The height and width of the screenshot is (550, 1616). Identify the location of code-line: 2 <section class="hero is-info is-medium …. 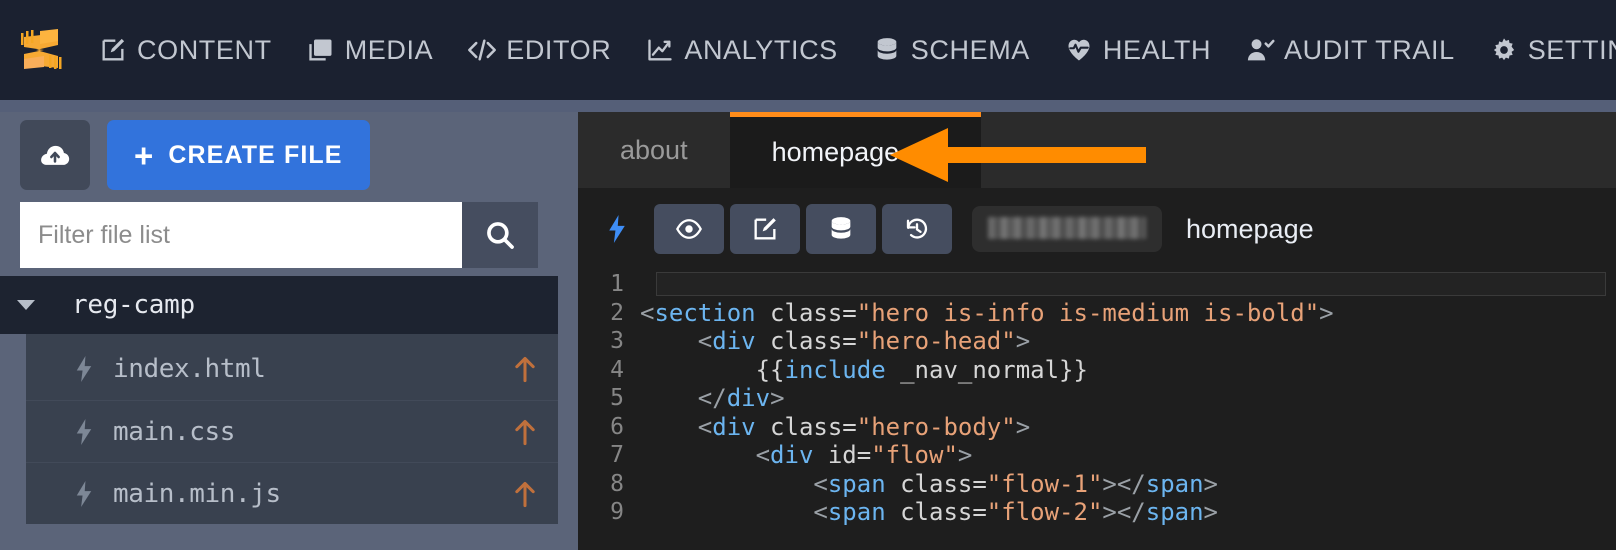
(1097, 313).